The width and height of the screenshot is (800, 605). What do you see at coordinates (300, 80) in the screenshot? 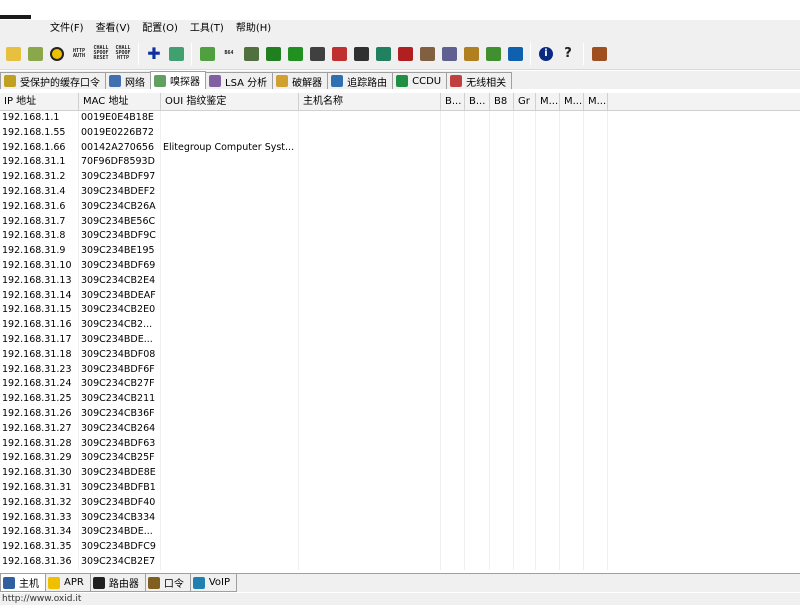
I see `tab-cracker: 破解器` at bounding box center [300, 80].